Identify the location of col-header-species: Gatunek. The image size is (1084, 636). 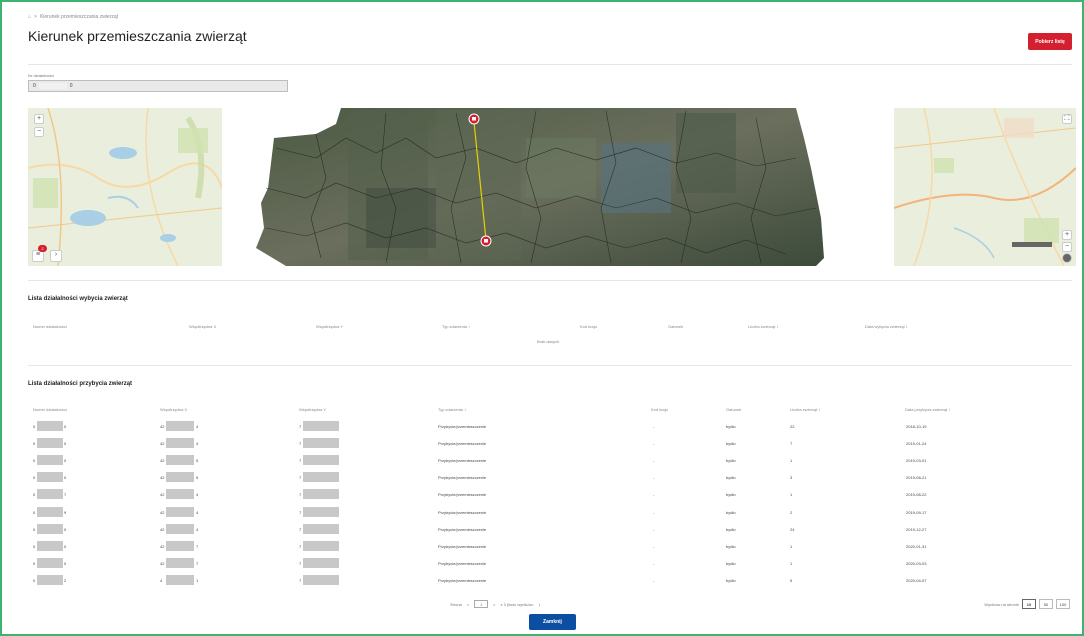
(734, 409).